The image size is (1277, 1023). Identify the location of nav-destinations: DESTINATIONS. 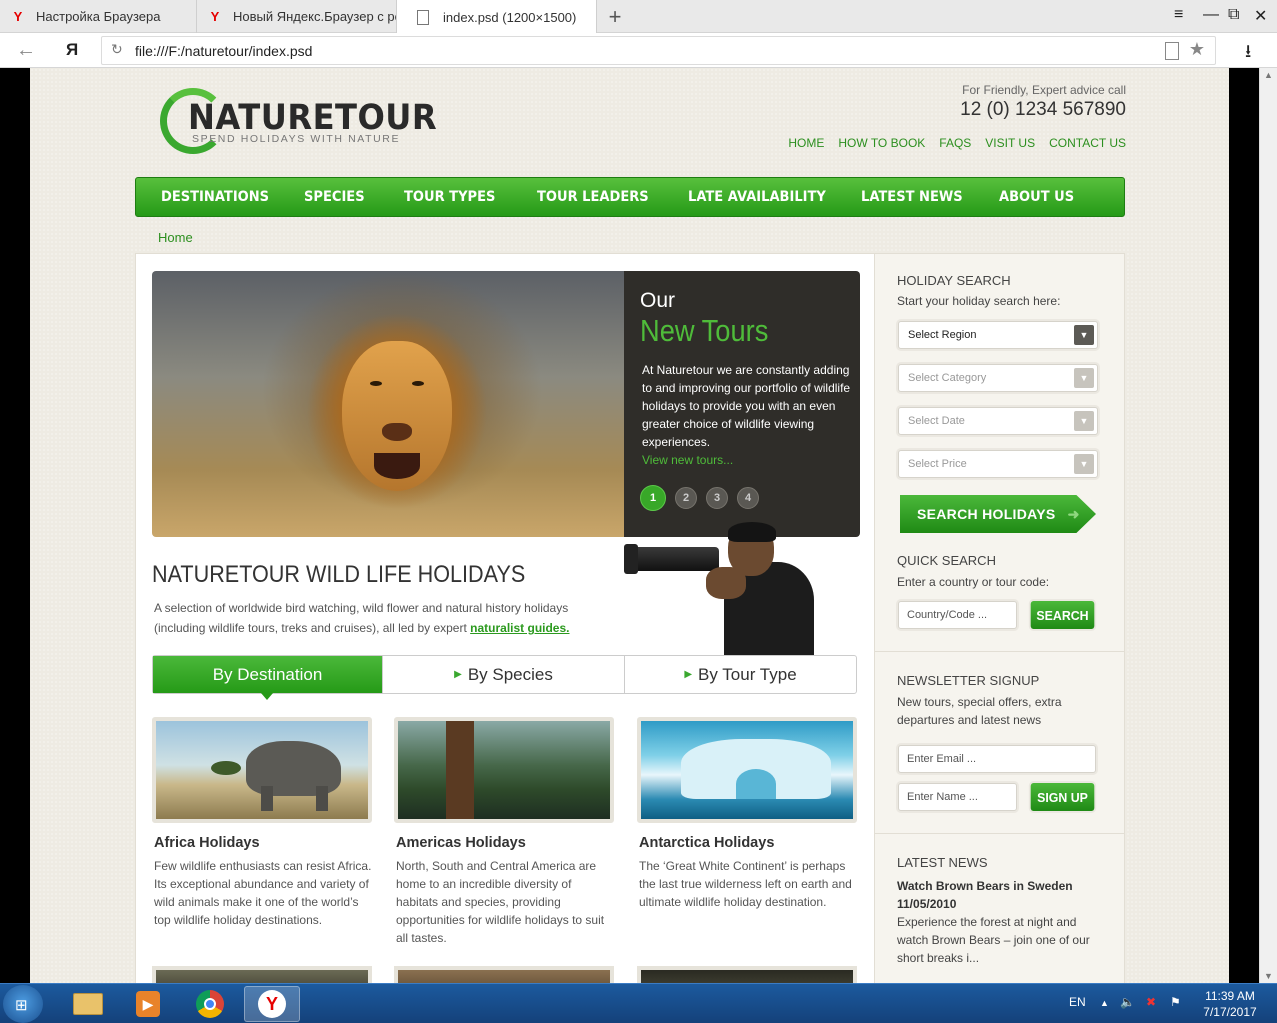
(215, 197).